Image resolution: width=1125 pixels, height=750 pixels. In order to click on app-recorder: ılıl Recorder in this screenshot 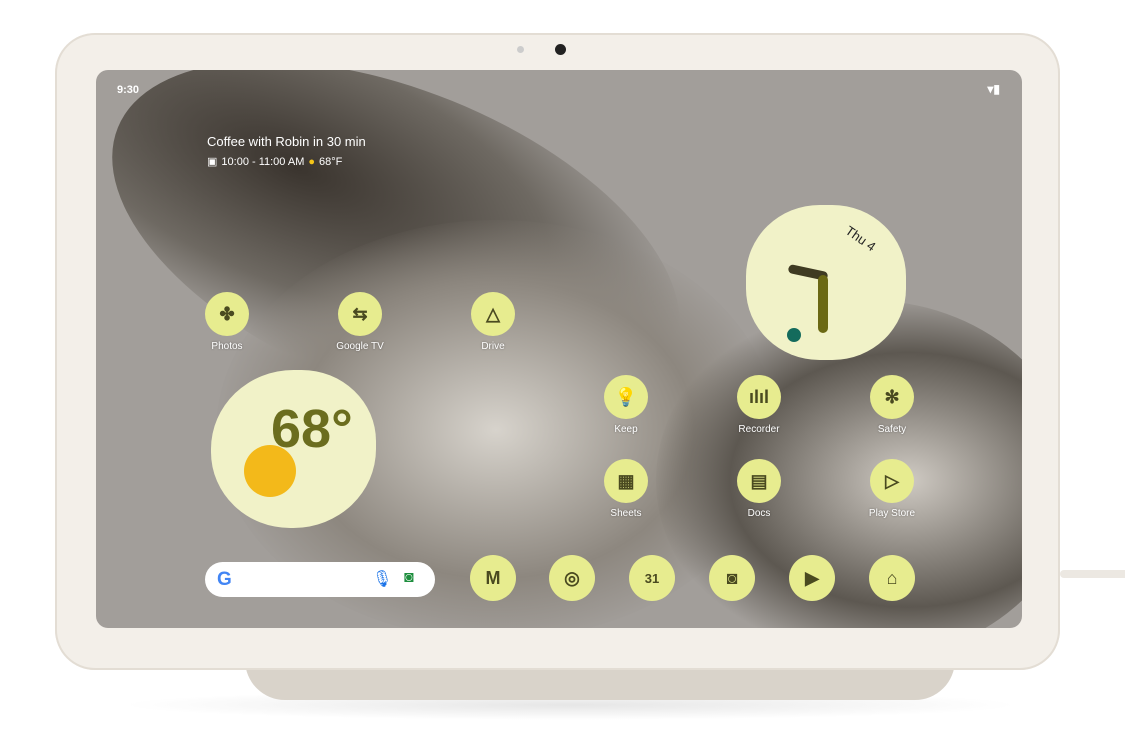, I will do `click(759, 405)`.